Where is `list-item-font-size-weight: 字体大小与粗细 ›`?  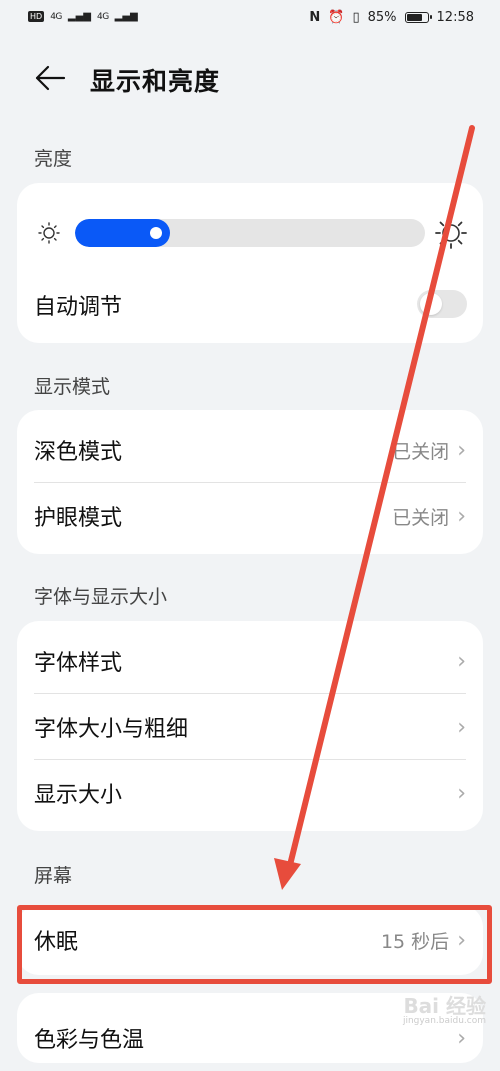 list-item-font-size-weight: 字体大小与粗细 › is located at coordinates (250, 727).